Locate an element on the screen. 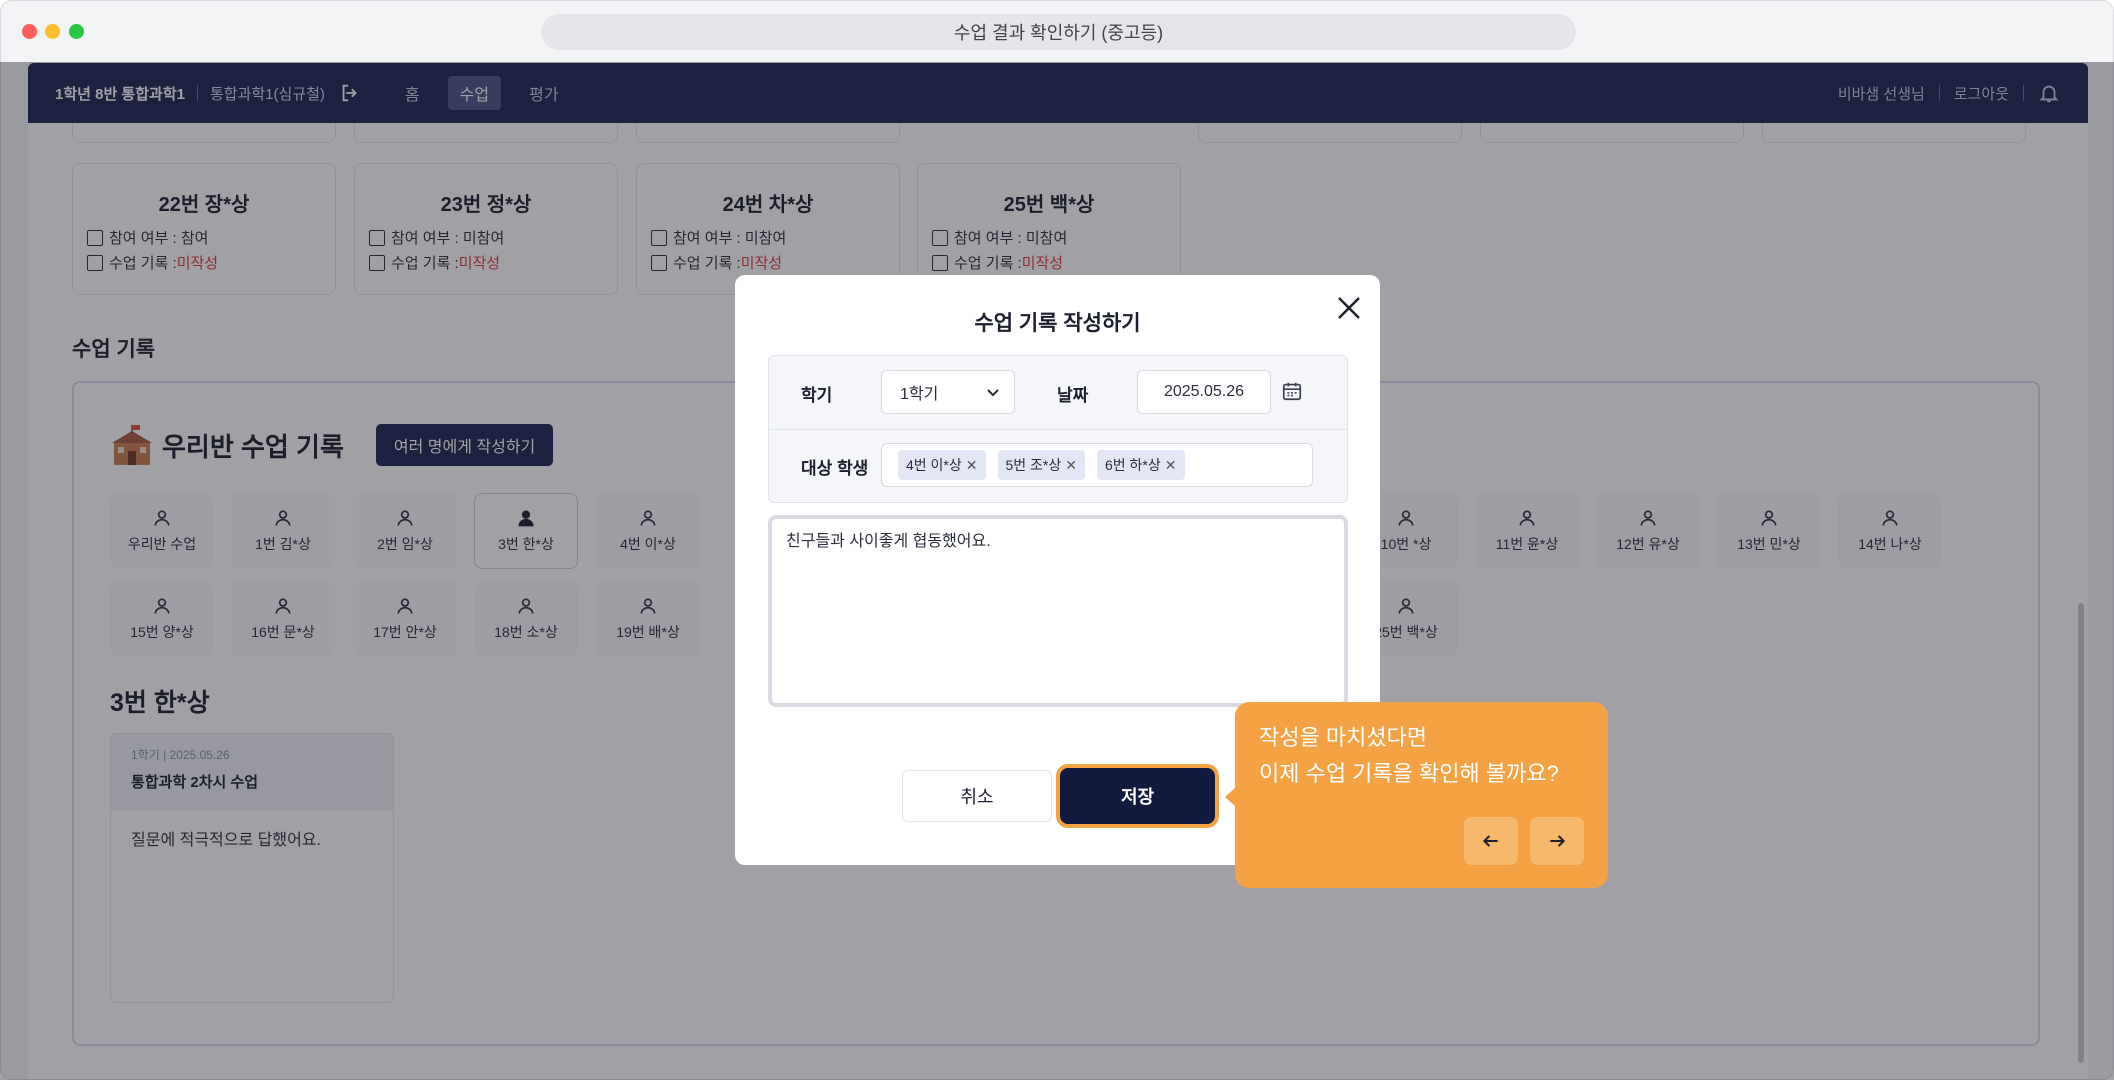 The width and height of the screenshot is (2114, 1080). arrow-right-icon is located at coordinates (1558, 841).